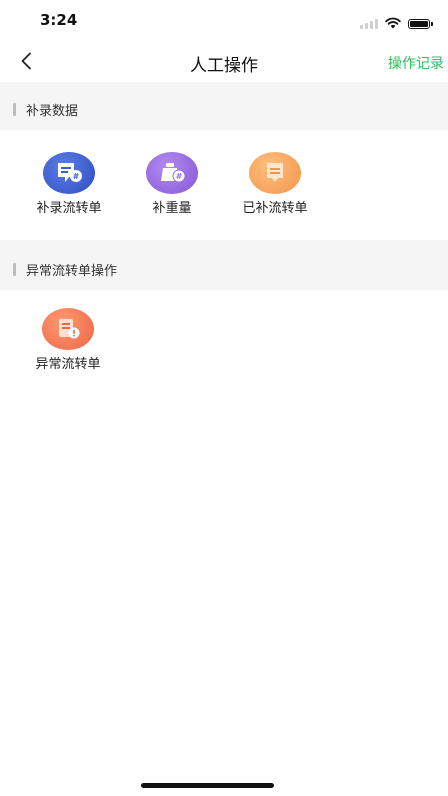 This screenshot has height=796, width=448. Describe the element at coordinates (52, 111) in the screenshot. I see `section-title: 补录数据` at that location.